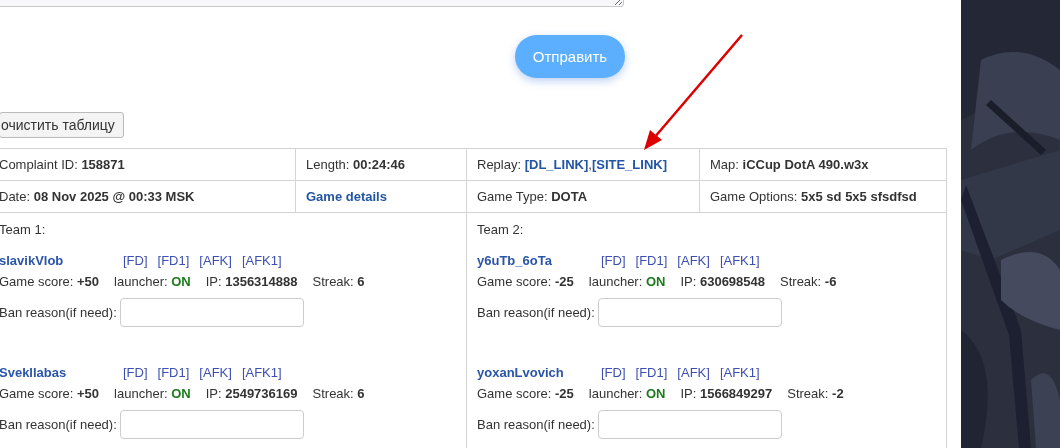 The width and height of the screenshot is (1060, 448). Describe the element at coordinates (500, 229) in the screenshot. I see `team-title: Team 2:` at that location.